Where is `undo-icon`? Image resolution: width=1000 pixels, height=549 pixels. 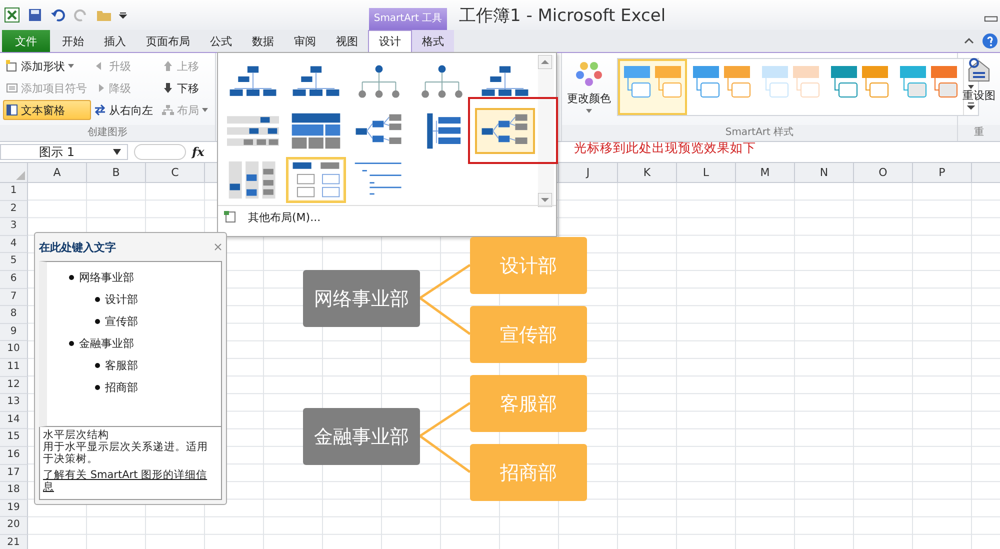 undo-icon is located at coordinates (58, 15).